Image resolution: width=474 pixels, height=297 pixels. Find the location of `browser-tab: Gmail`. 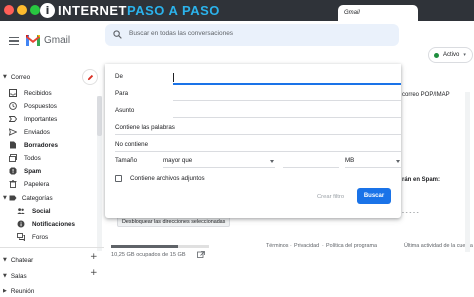

browser-tab: Gmail is located at coordinates (378, 13).